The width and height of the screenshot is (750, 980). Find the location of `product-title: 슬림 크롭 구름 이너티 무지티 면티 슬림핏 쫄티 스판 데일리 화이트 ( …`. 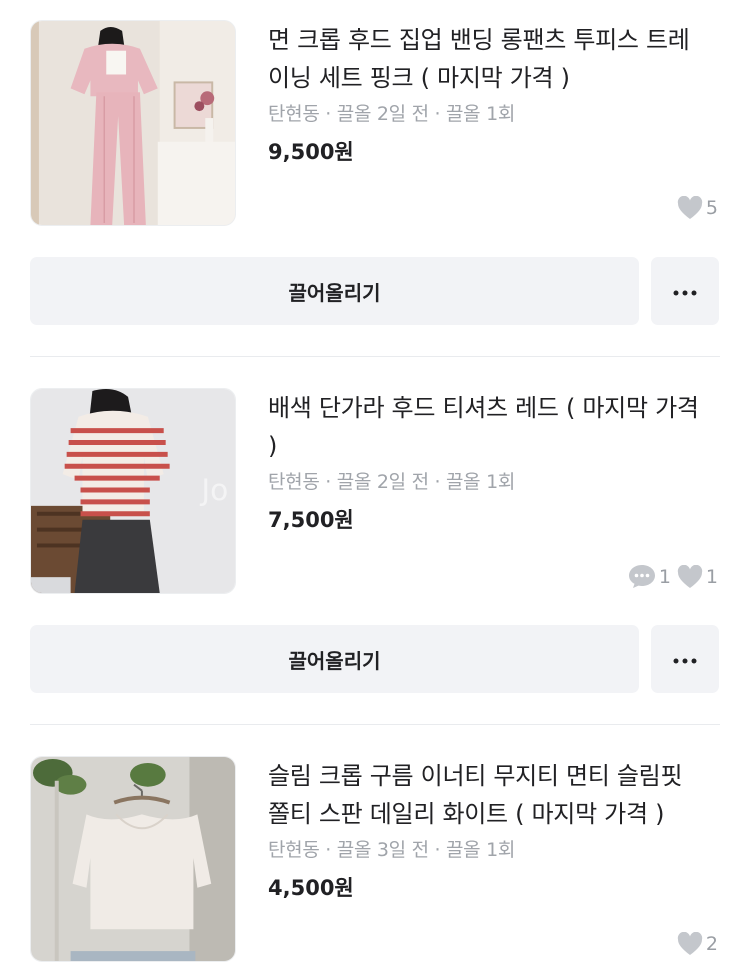

product-title: 슬림 크롭 구름 이너티 무지티 면티 슬림핏 쫄티 스판 데일리 화이트 ( … is located at coordinates (488, 795).